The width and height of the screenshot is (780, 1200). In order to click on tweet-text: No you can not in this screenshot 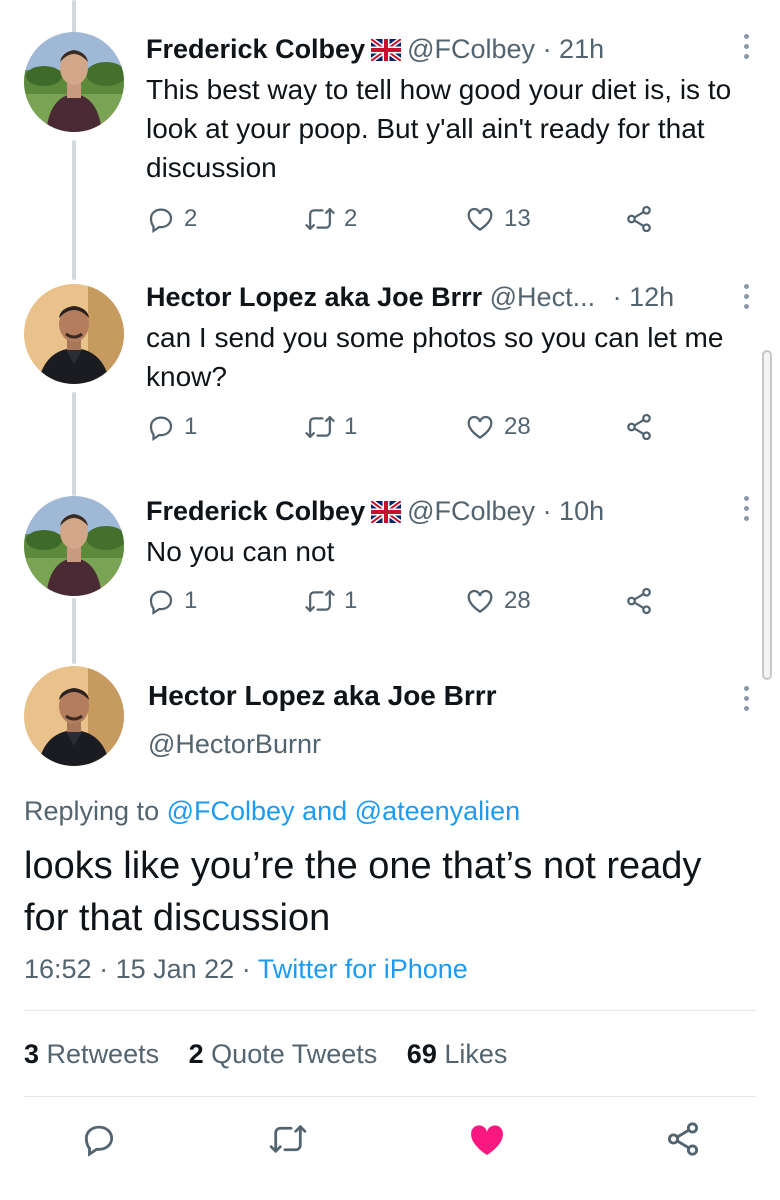, I will do `click(240, 551)`.